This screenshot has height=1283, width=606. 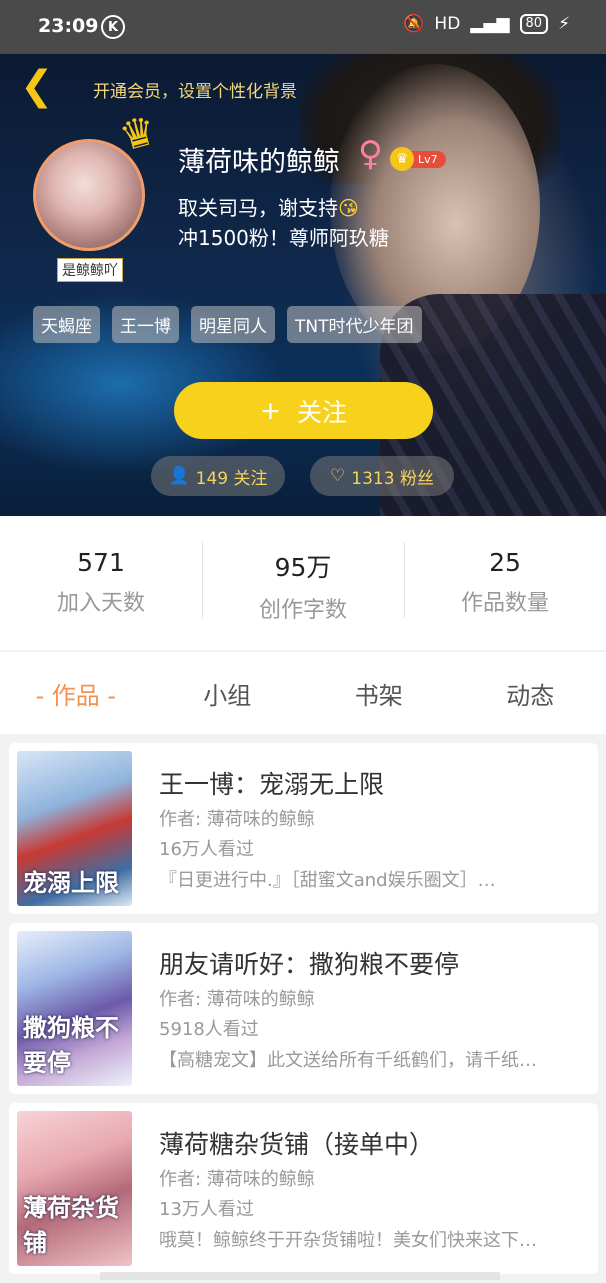 I want to click on follow-button: + 关注, so click(x=303, y=410).